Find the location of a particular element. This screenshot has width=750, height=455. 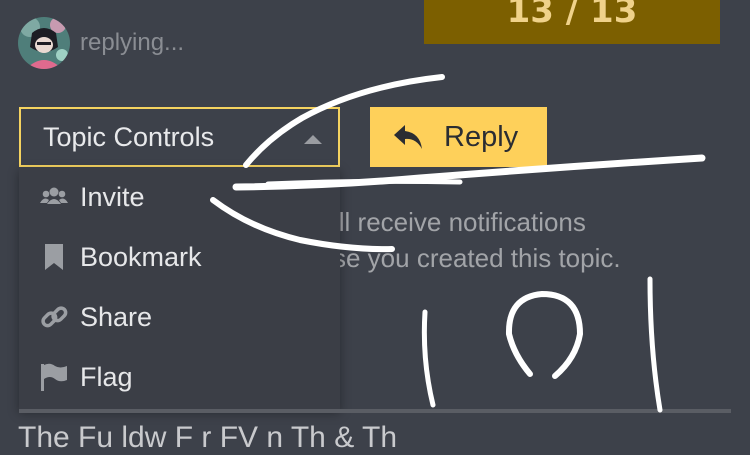

menu-item-flag: Flag is located at coordinates (179, 377).